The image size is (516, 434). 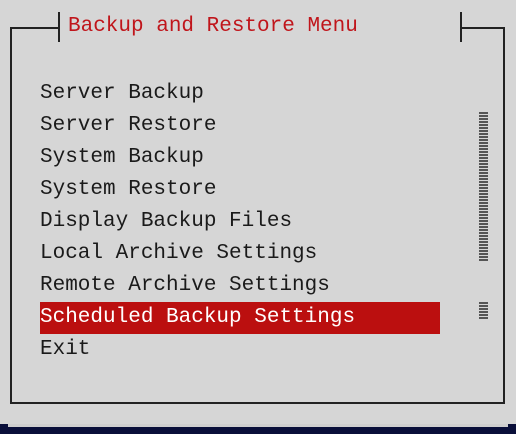 What do you see at coordinates (483, 187) in the screenshot?
I see `scroll-track-icon` at bounding box center [483, 187].